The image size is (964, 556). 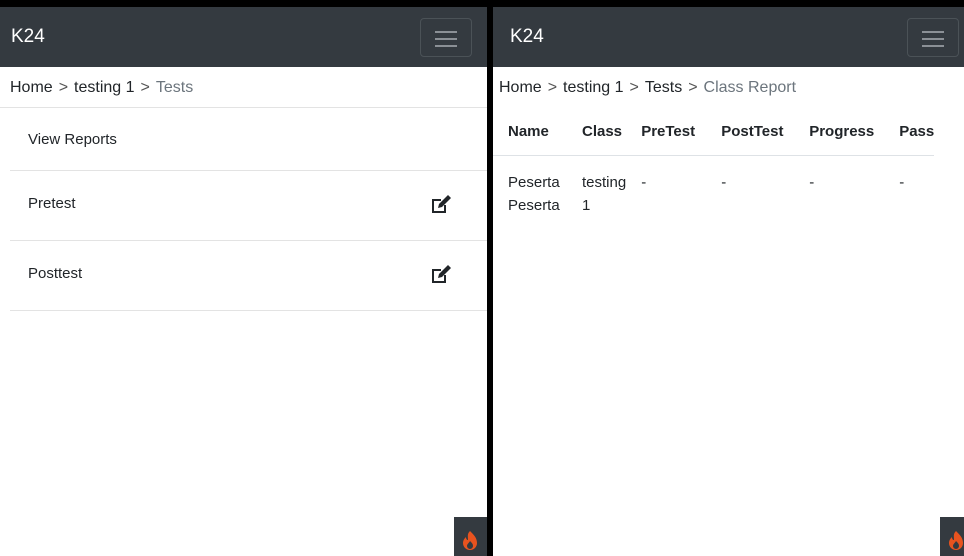 What do you see at coordinates (902, 182) in the screenshot?
I see `cell-pass: -` at bounding box center [902, 182].